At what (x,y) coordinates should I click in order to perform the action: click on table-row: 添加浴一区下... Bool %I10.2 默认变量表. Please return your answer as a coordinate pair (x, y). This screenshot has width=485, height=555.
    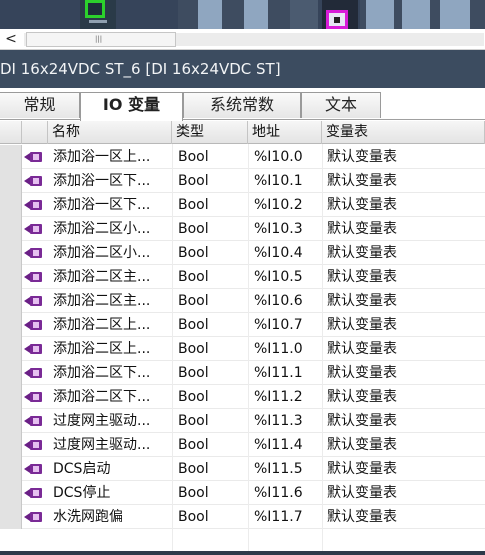
    Looking at the image, I should click on (242, 205).